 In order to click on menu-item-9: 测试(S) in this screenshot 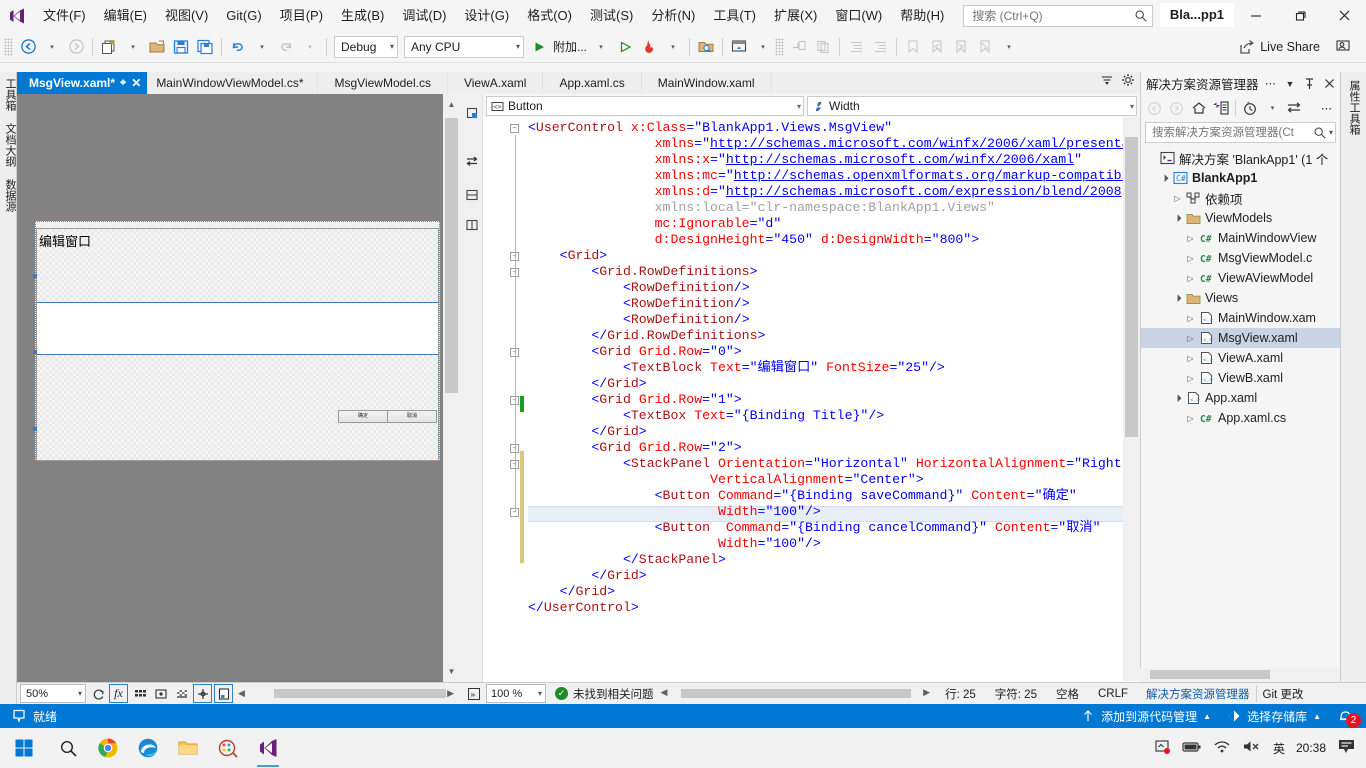, I will do `click(611, 15)`.